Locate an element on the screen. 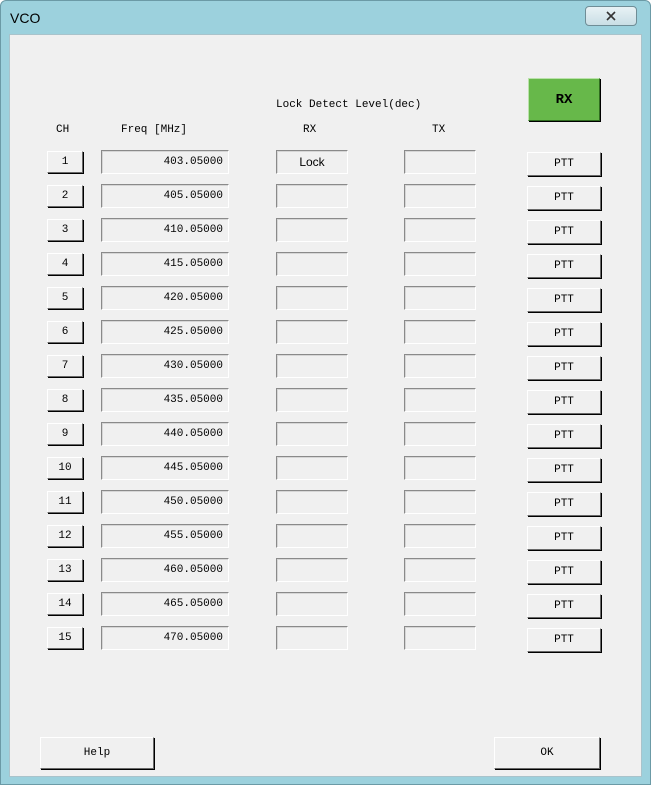 The width and height of the screenshot is (651, 785). ch-button-8: 8 is located at coordinates (65, 400).